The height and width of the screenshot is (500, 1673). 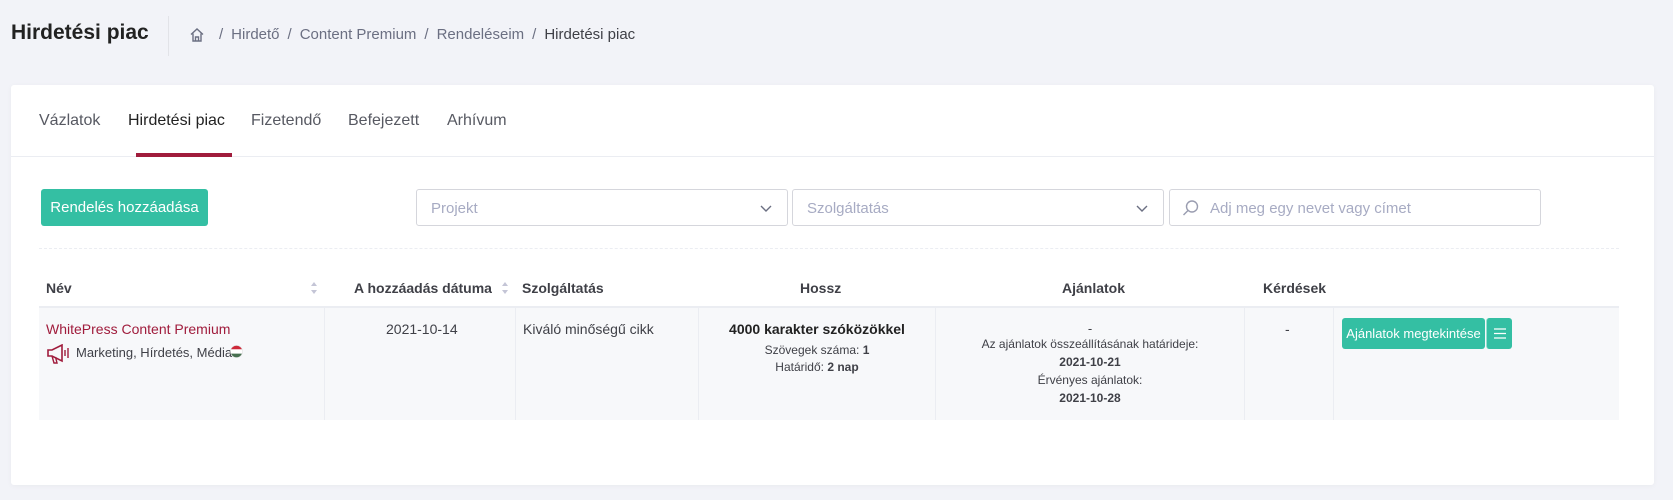 I want to click on deadline: Határidő: 2 nap, so click(x=817, y=367).